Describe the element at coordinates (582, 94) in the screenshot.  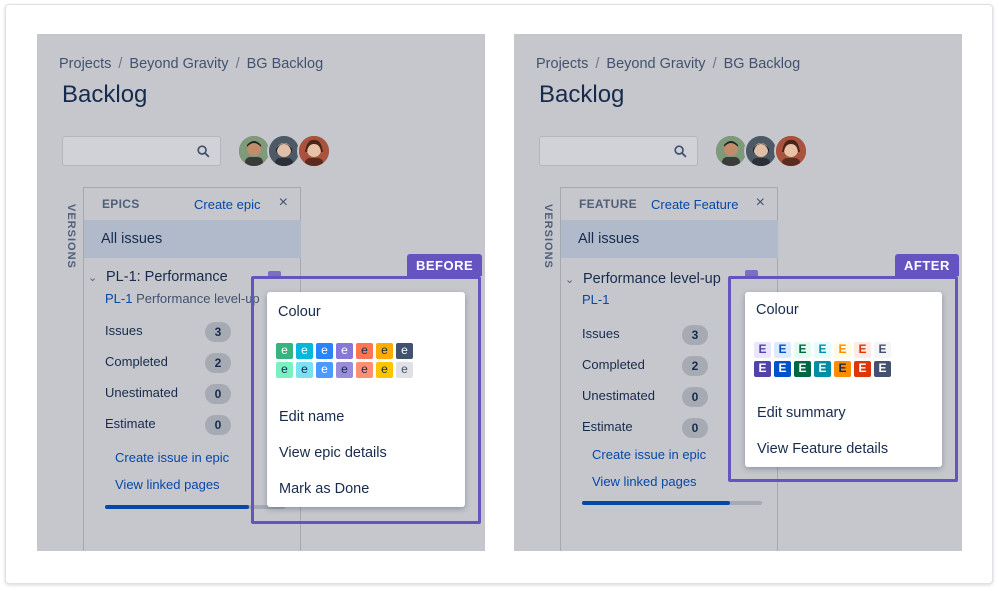
I see `page-title: Backlog` at that location.